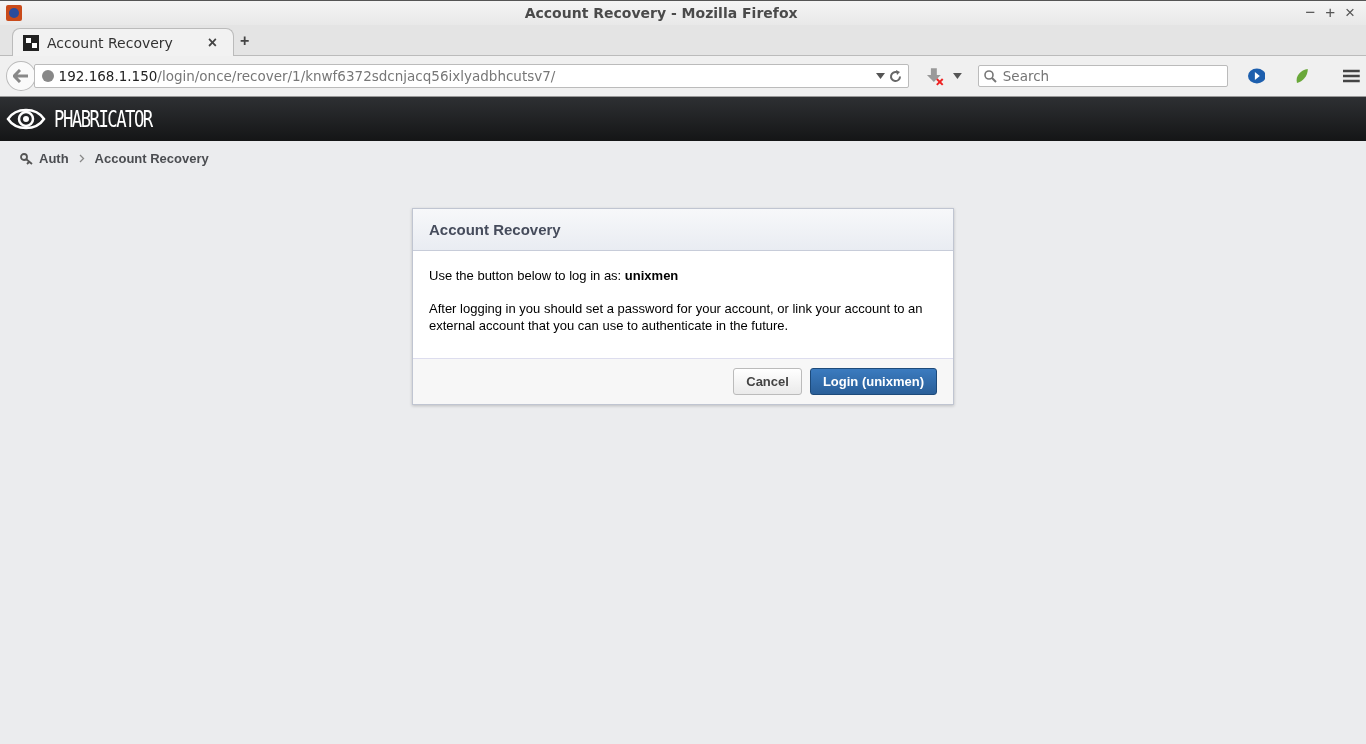 The image size is (1366, 744). Describe the element at coordinates (356, 76) in the screenshot. I see `url-path: /login/once/recover/1/knwf6372sdcnjacq56ixlyadbhcutsv7/` at that location.